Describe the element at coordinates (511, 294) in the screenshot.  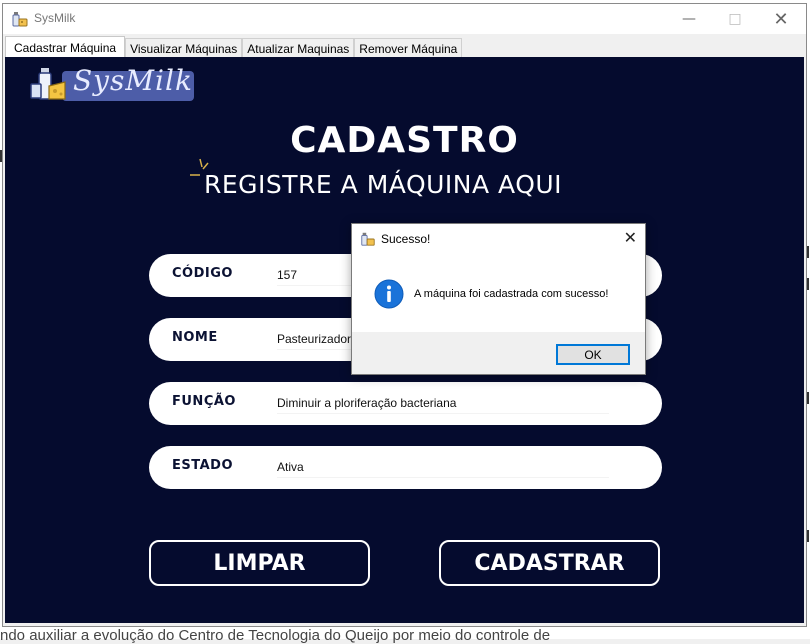
I see `dialog-message: A máquina foi cadastrada com sucesso!` at that location.